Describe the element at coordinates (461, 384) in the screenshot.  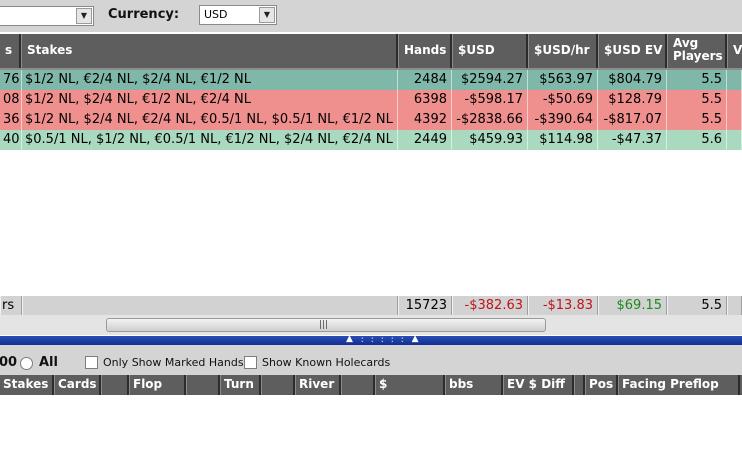
I see `column-header-label: bbs` at that location.